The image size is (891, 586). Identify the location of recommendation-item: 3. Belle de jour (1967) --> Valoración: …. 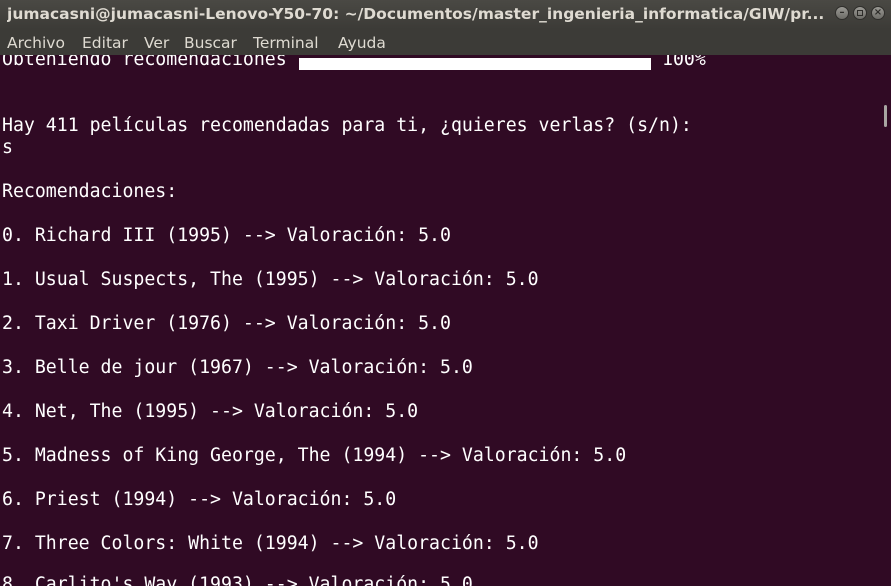
(237, 367).